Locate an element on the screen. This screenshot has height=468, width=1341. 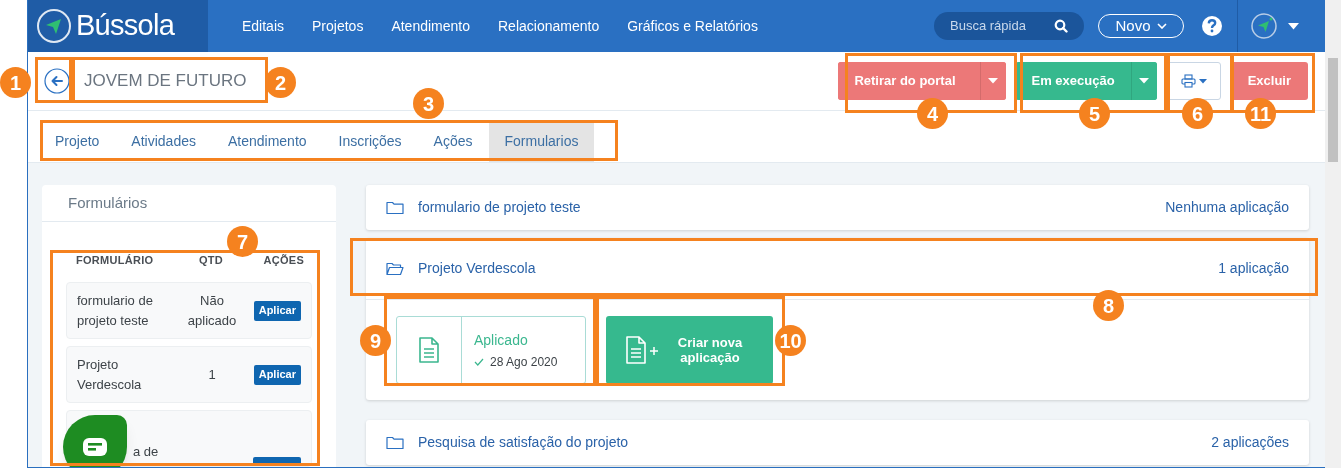
help-icon is located at coordinates (1212, 26).